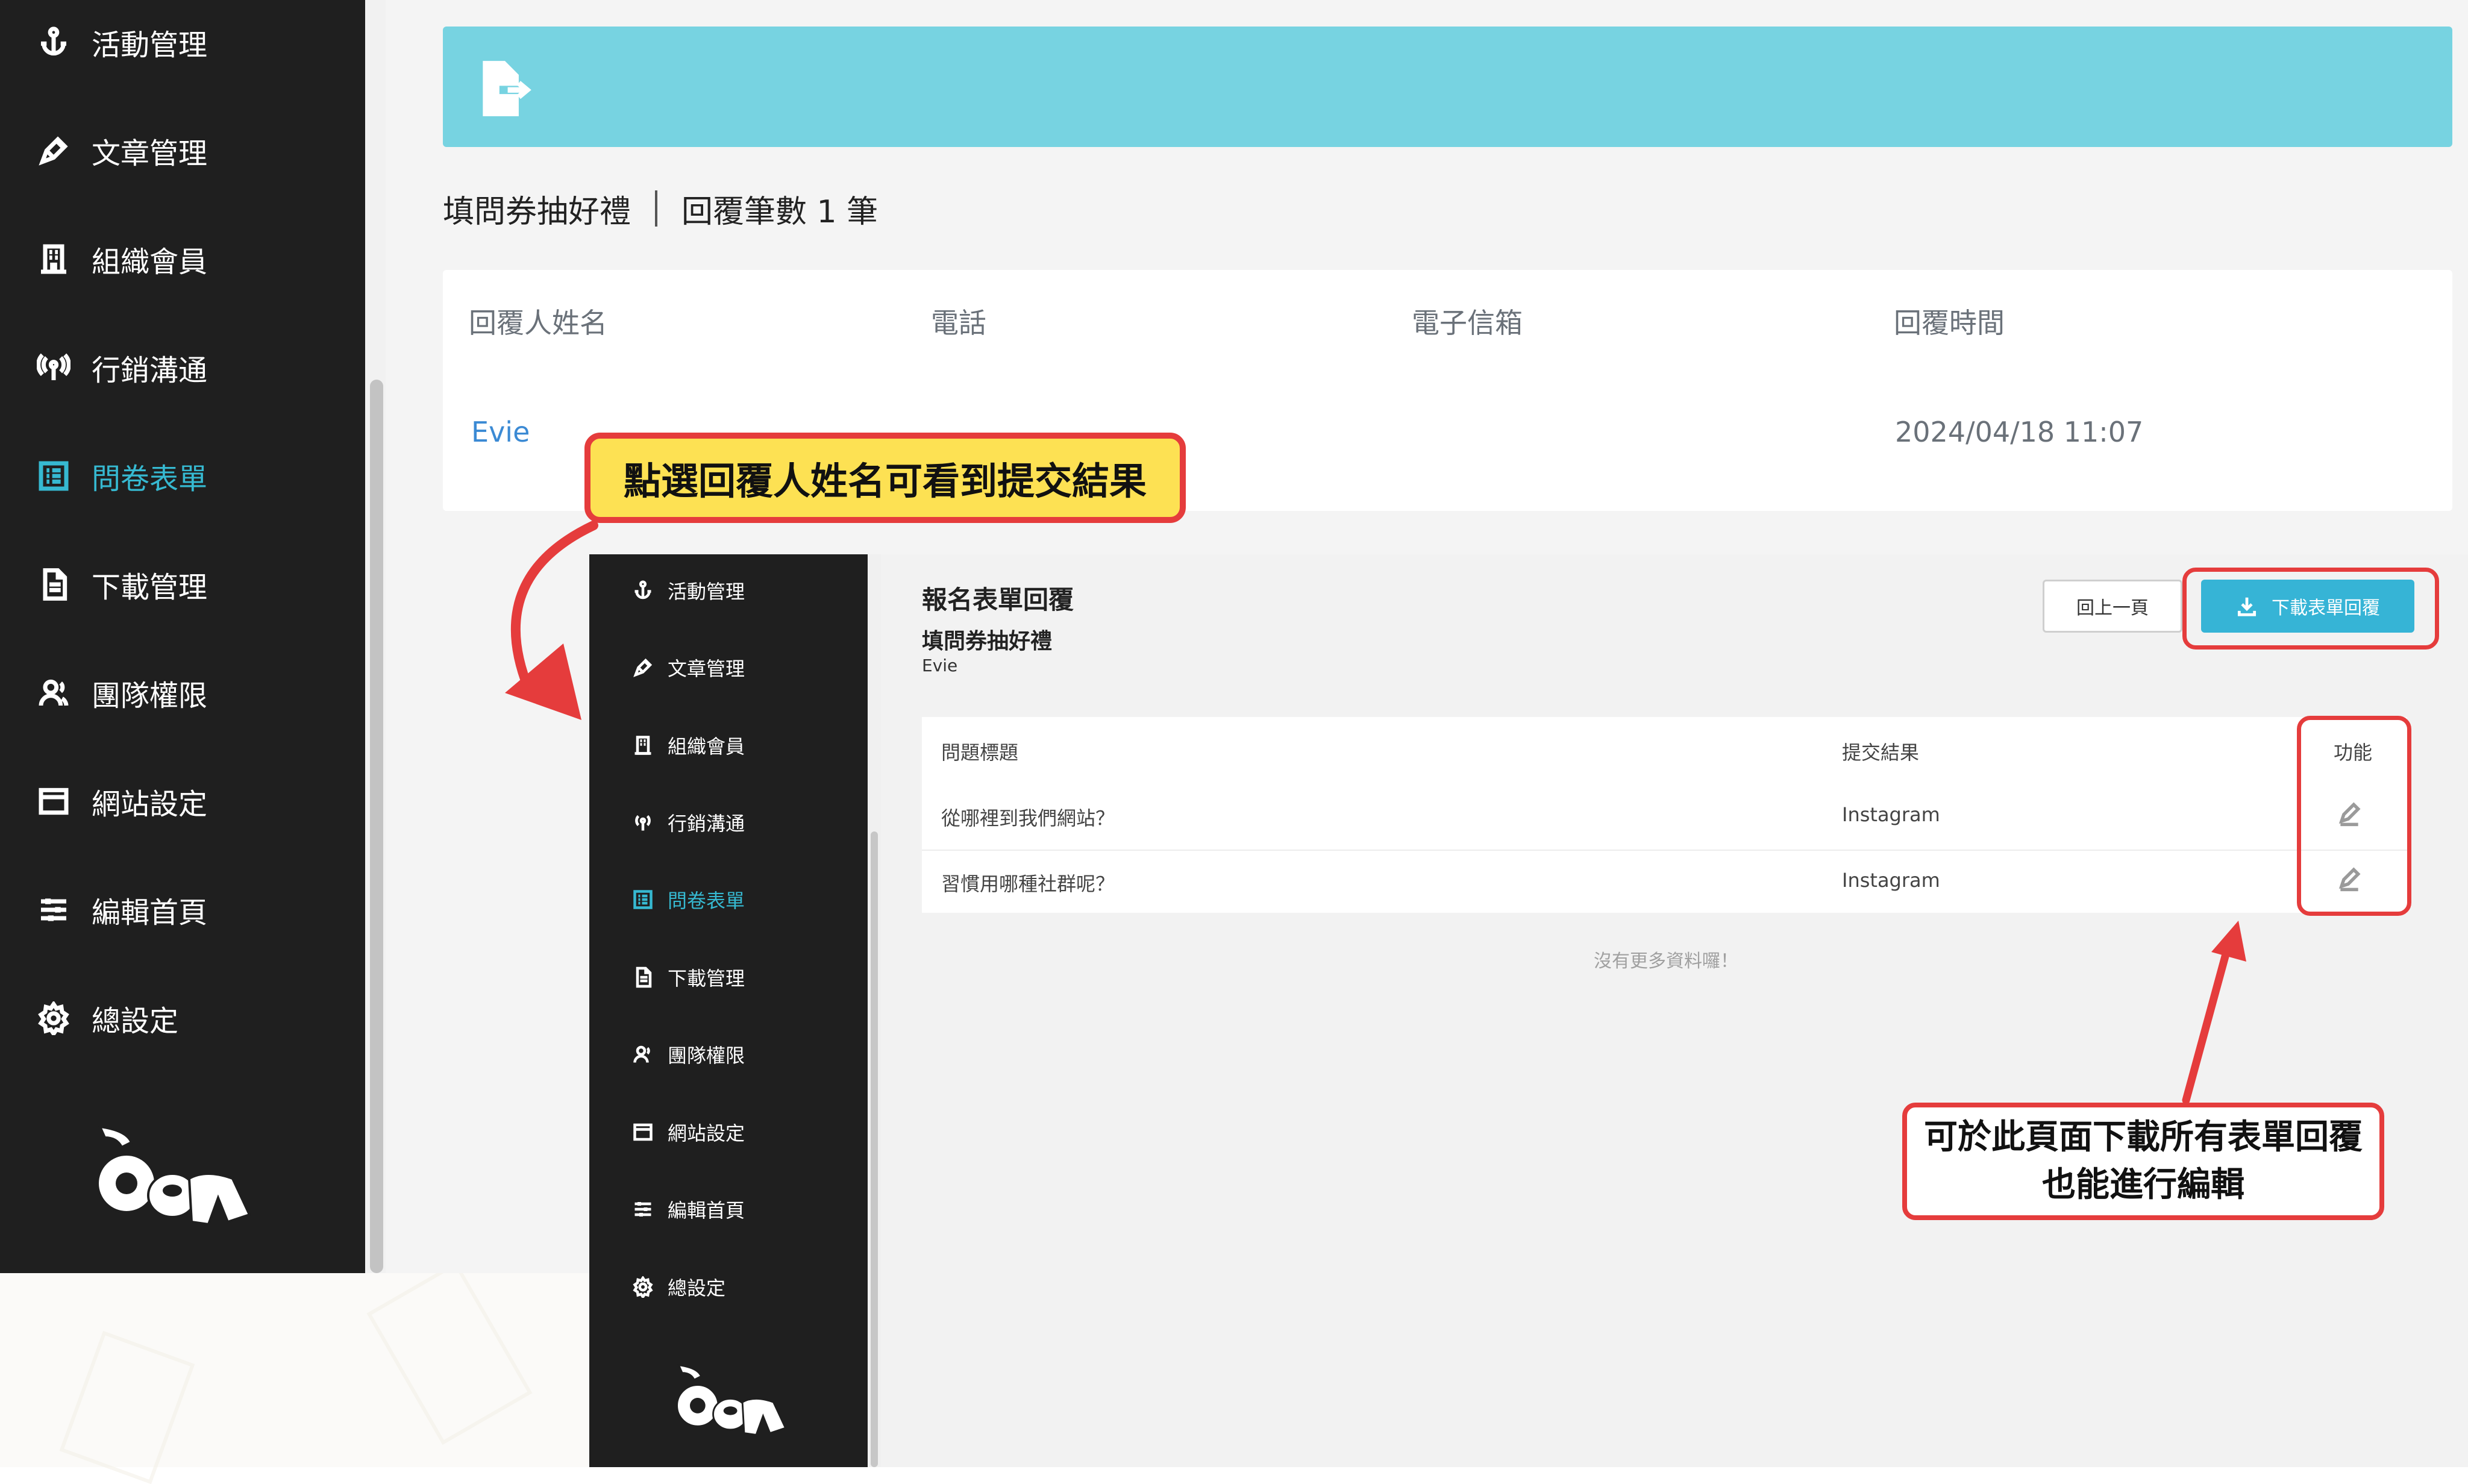 The image size is (2468, 1484). I want to click on detail-sidebar-item-downloads: 下載管理, so click(688, 977).